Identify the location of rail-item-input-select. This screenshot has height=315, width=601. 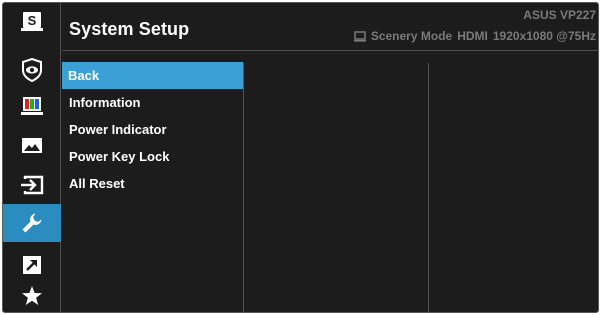
(32, 185).